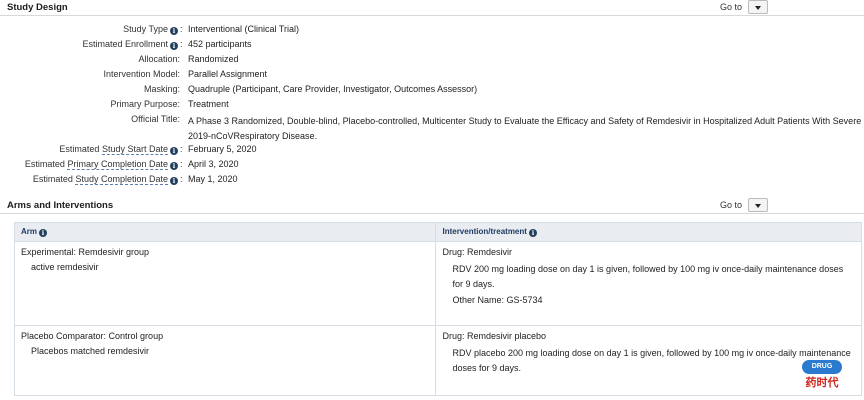 Image resolution: width=864 pixels, height=400 pixels. Describe the element at coordinates (208, 104) in the screenshot. I see `value-primary-purpose: Treatment` at that location.